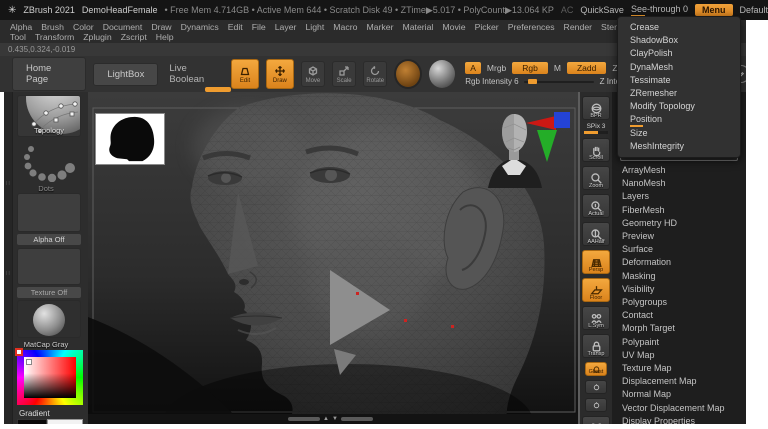 This screenshot has width=768, height=429. I want to click on menu-item: Color, so click(83, 27).